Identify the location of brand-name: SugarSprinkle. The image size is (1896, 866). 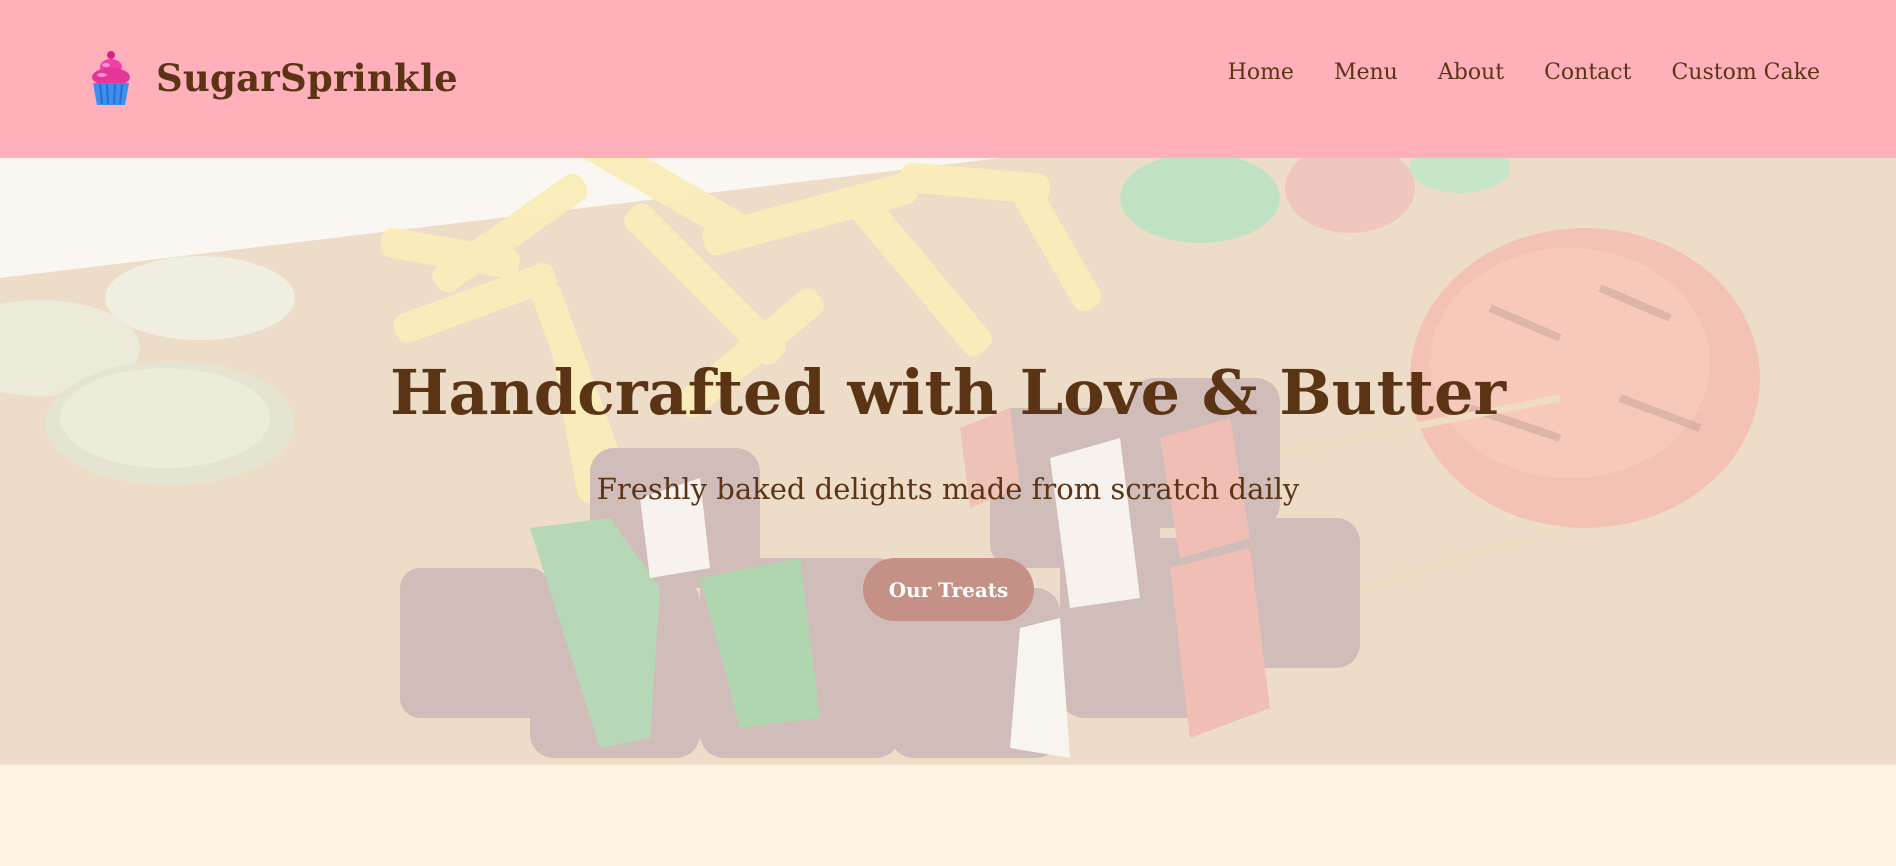
(307, 78).